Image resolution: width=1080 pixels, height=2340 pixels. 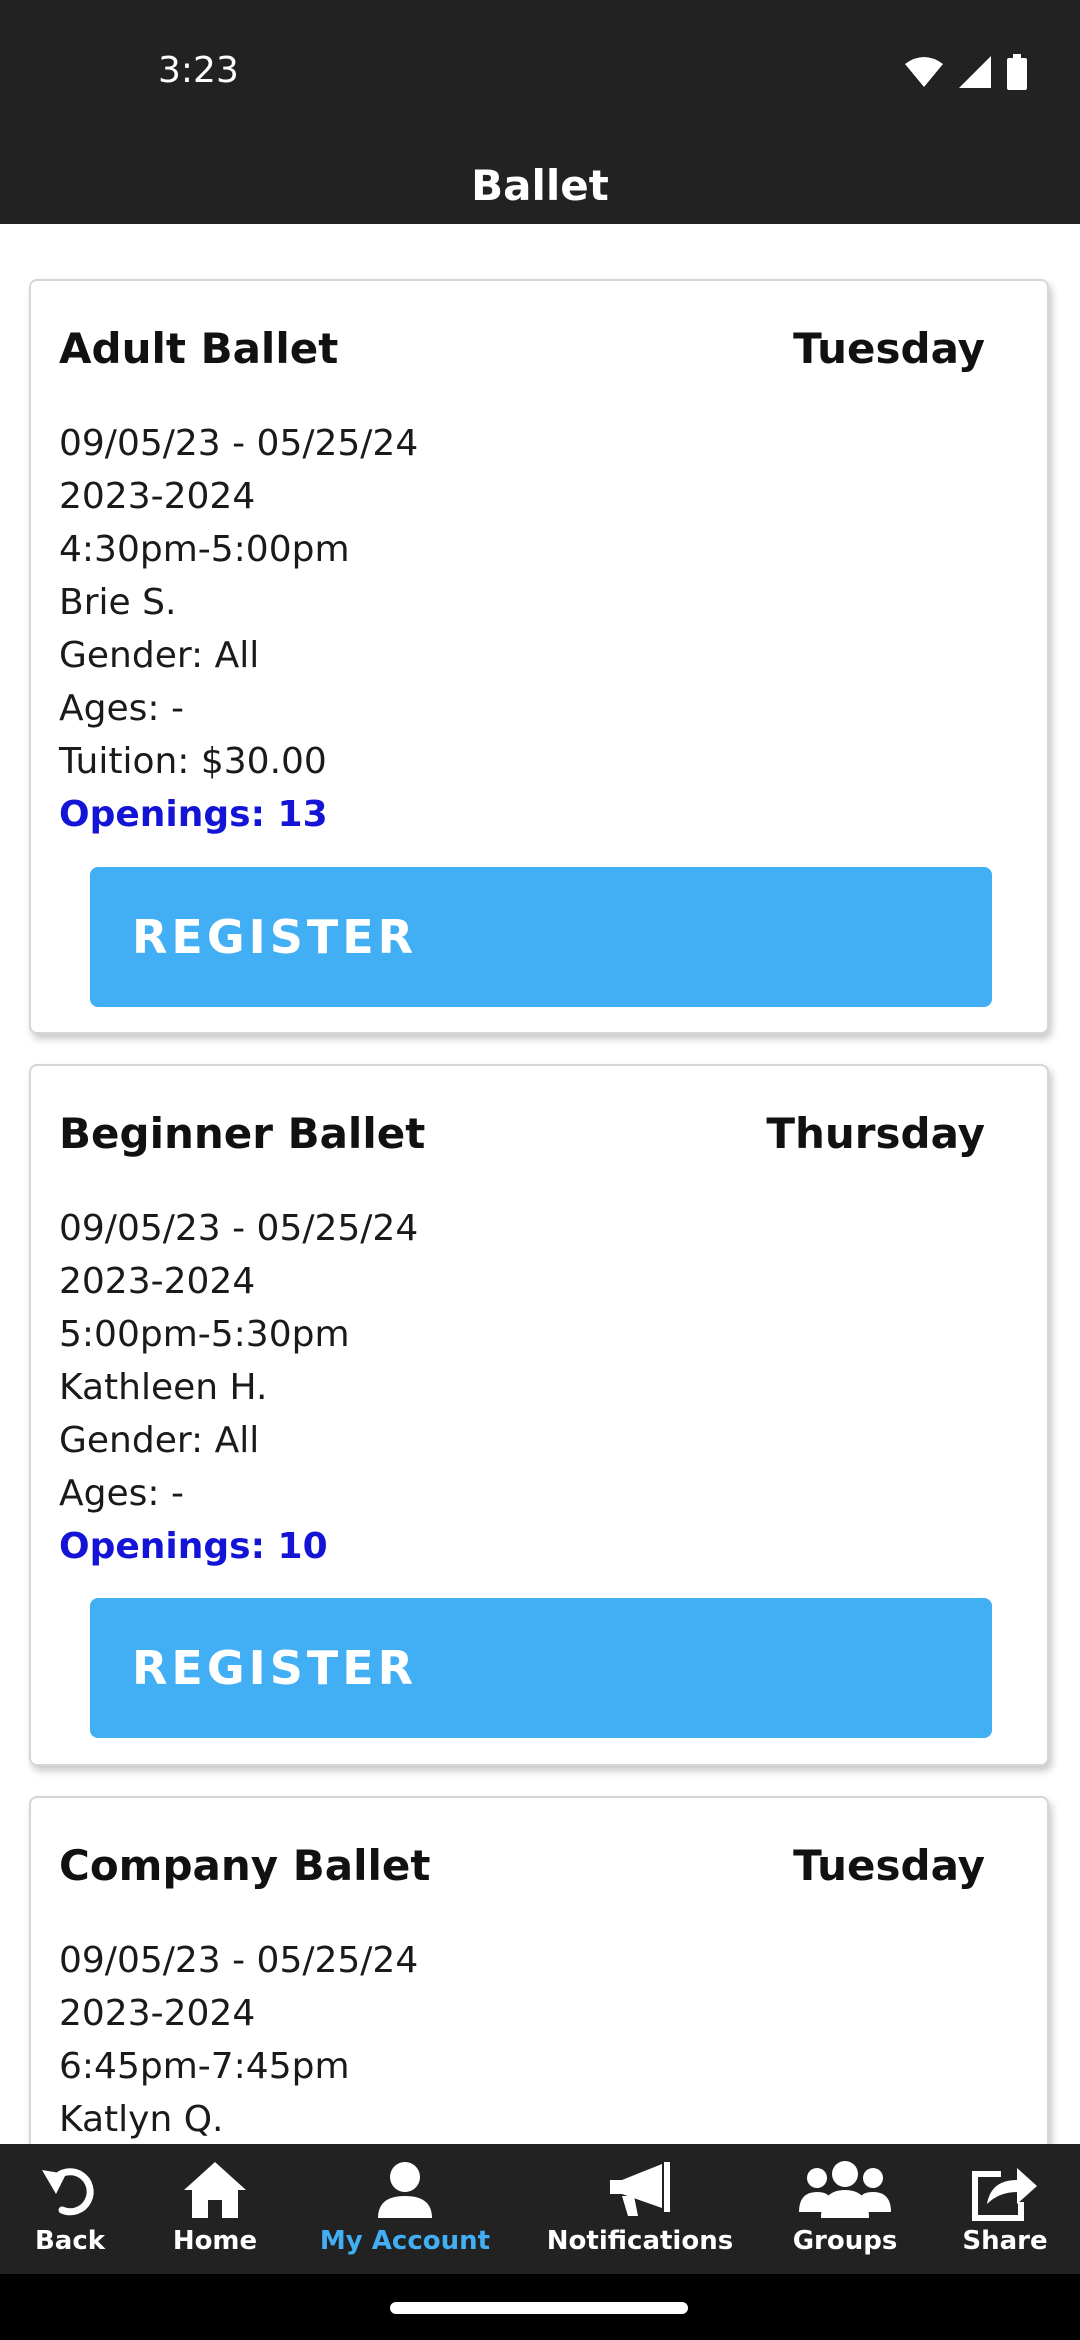 What do you see at coordinates (1004, 2194) in the screenshot?
I see `share-icon` at bounding box center [1004, 2194].